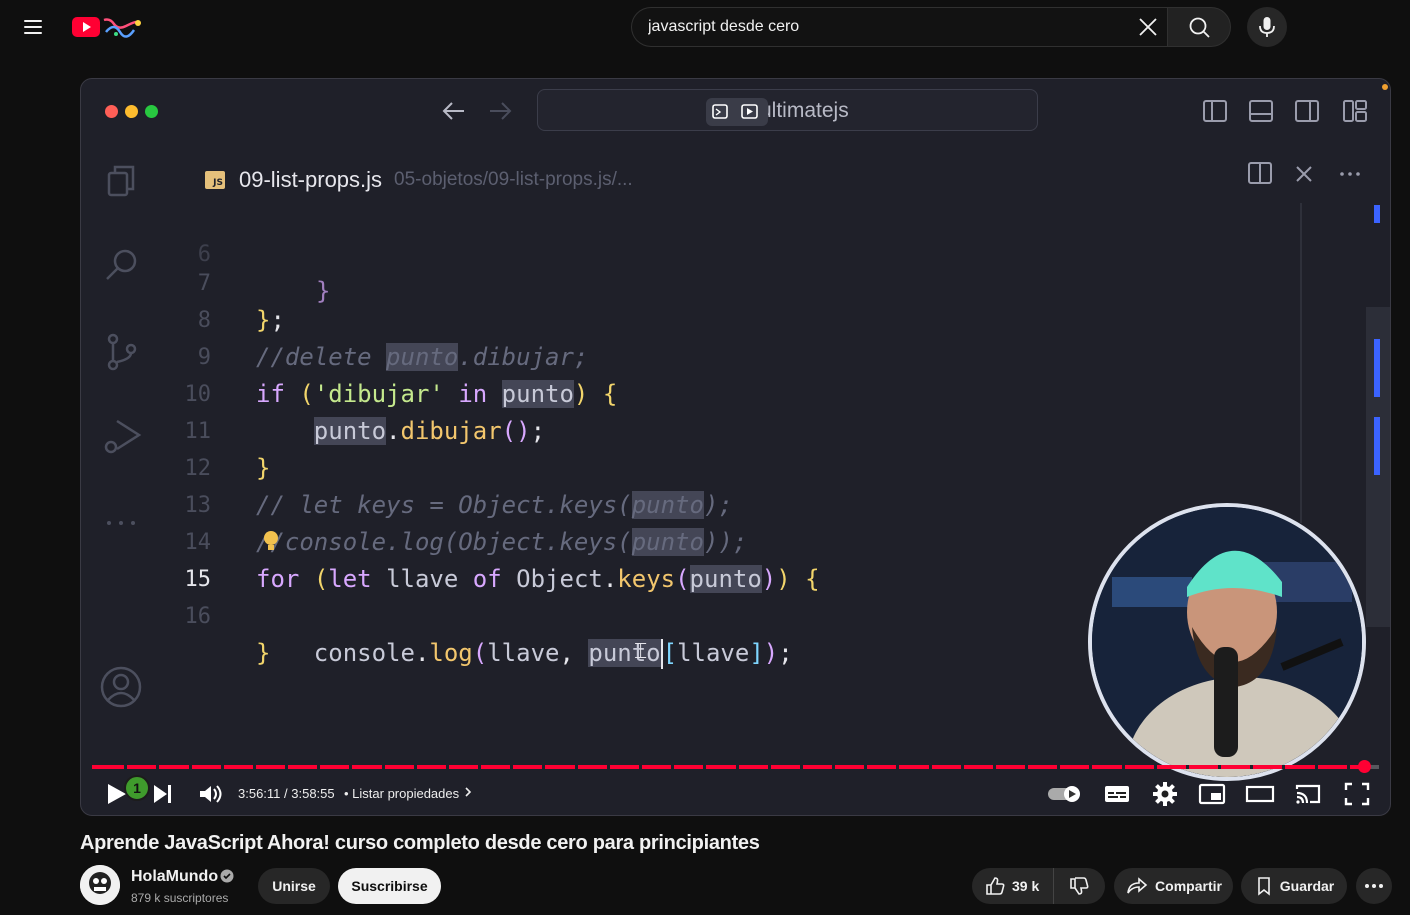 Image resolution: width=1410 pixels, height=915 pixels. What do you see at coordinates (453, 111) in the screenshot?
I see `arrow-left-icon` at bounding box center [453, 111].